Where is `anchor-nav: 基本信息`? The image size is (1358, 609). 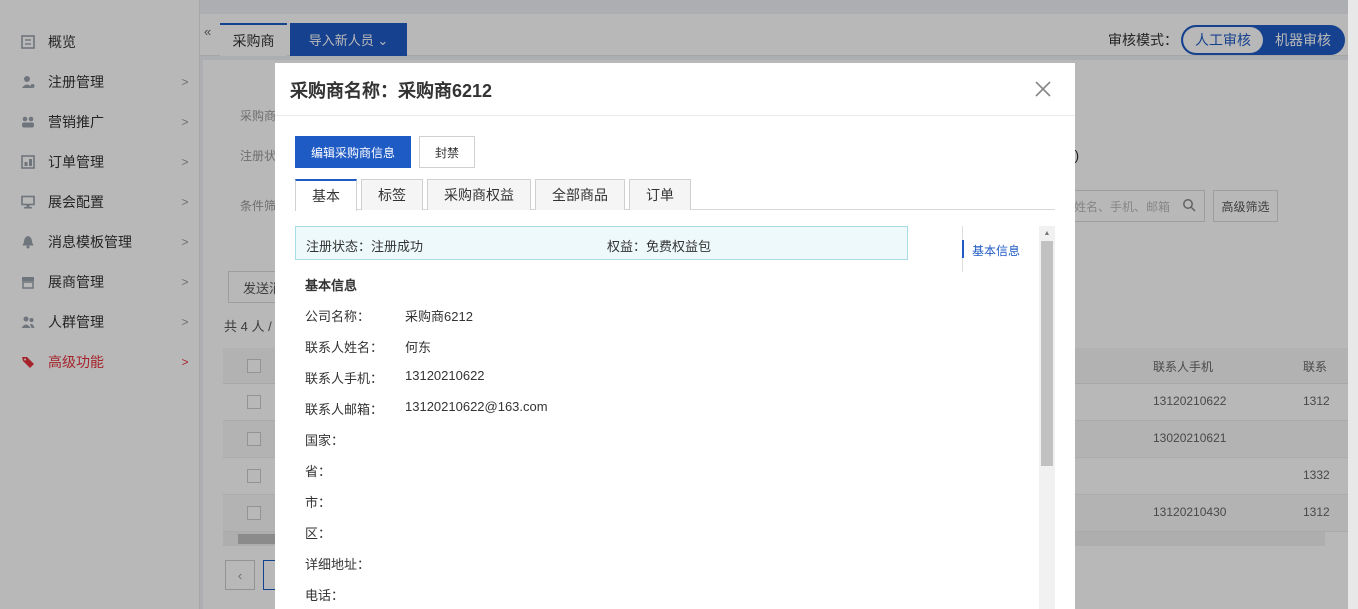
anchor-nav: 基本信息 is located at coordinates (997, 249).